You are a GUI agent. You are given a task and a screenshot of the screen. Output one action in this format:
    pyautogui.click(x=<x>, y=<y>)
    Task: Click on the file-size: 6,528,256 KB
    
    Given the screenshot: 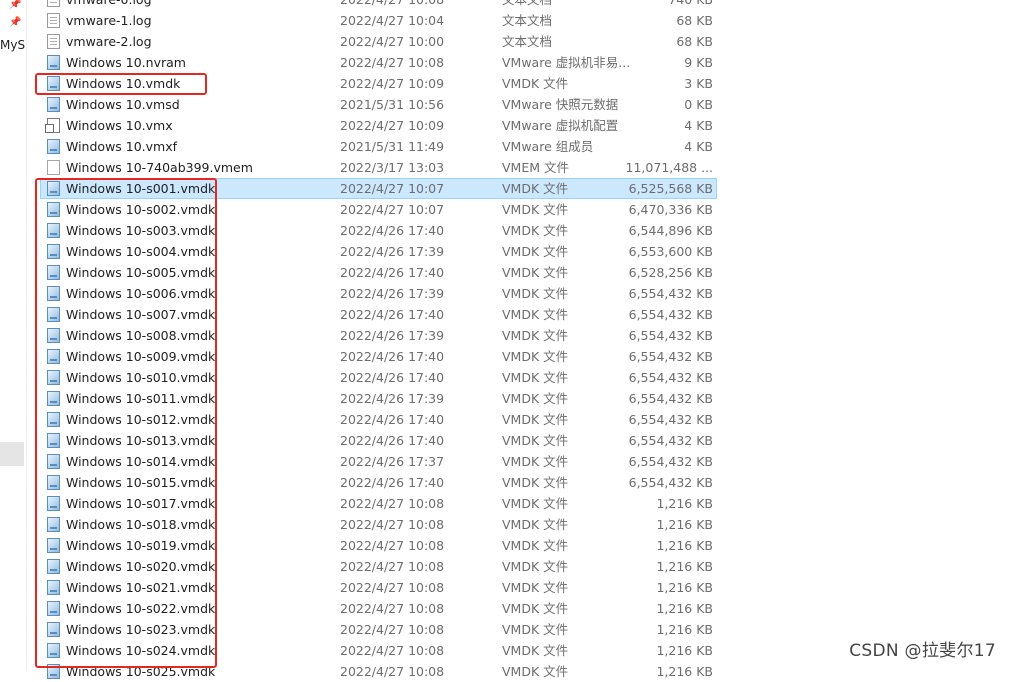 What is the action you would take?
    pyautogui.click(x=670, y=272)
    